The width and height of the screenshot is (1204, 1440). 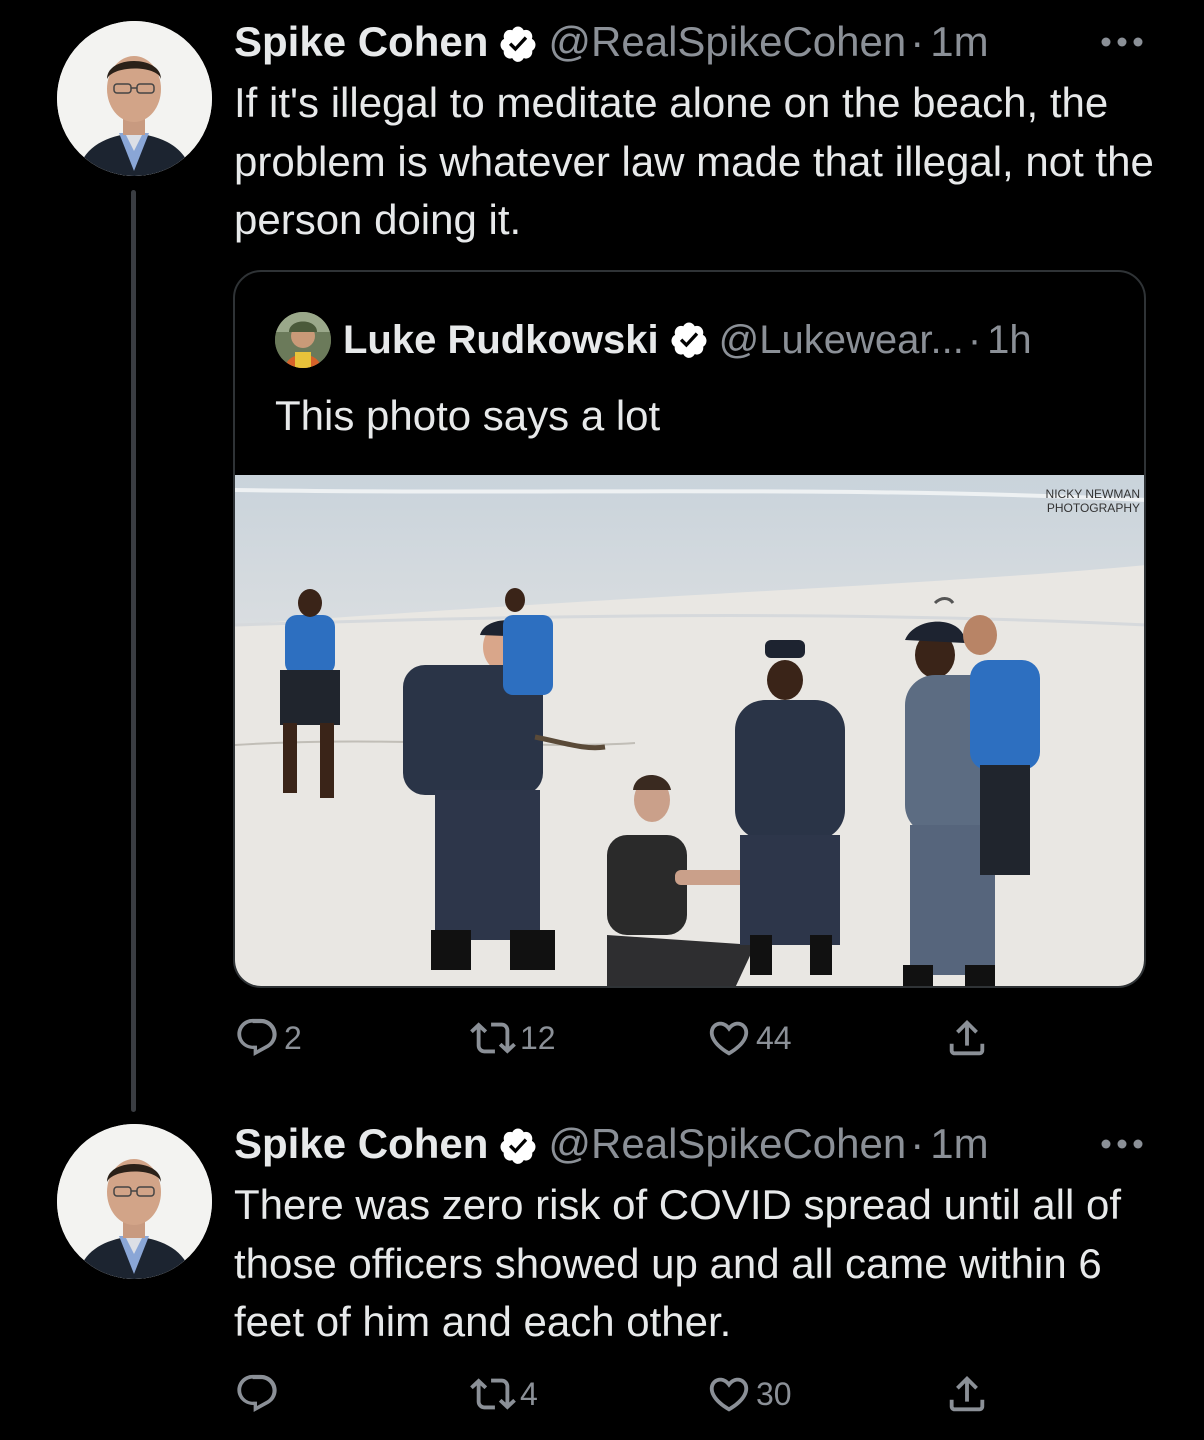 What do you see at coordinates (293, 1037) in the screenshot?
I see `reply-count: 2` at bounding box center [293, 1037].